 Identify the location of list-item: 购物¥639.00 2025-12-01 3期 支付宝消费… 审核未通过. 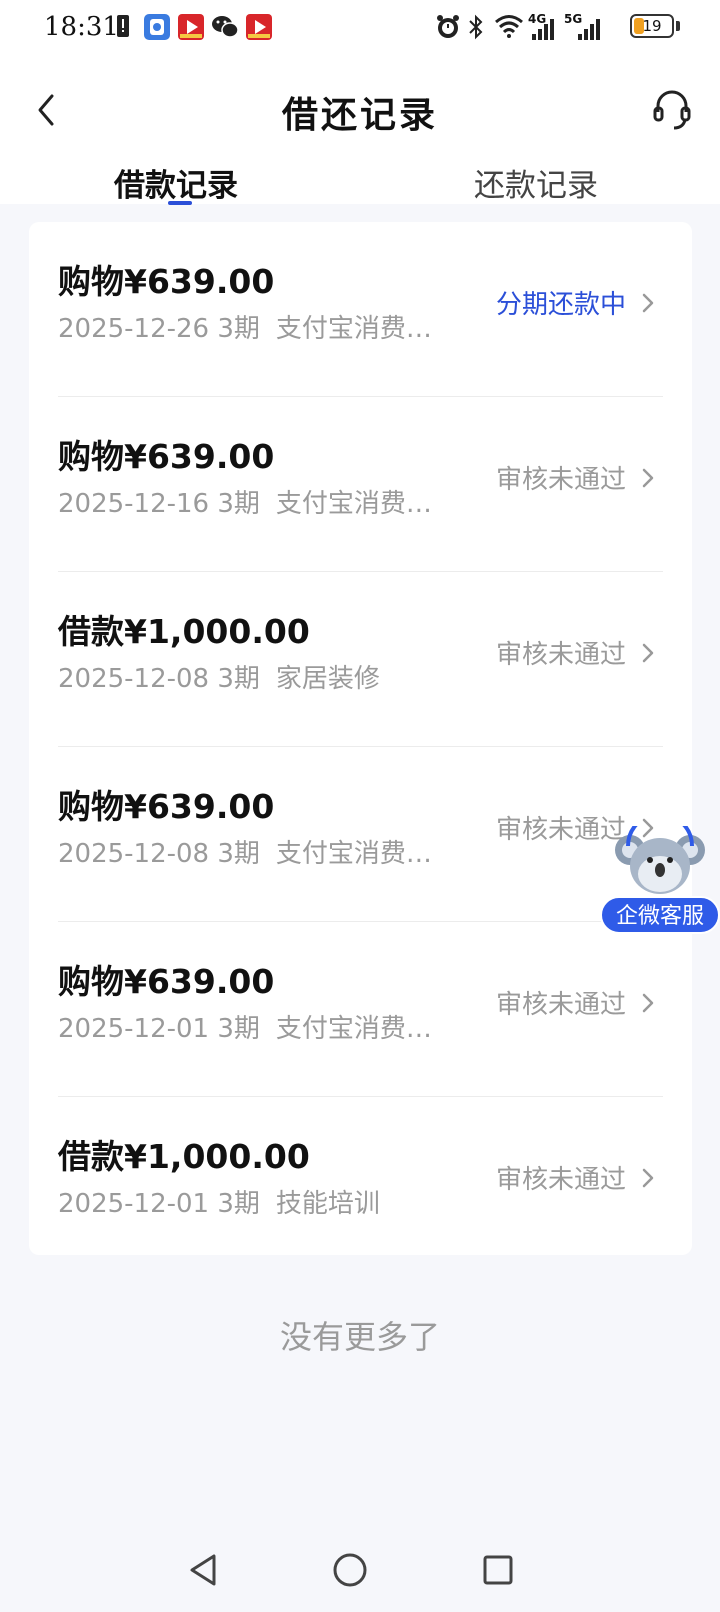
(360, 1009).